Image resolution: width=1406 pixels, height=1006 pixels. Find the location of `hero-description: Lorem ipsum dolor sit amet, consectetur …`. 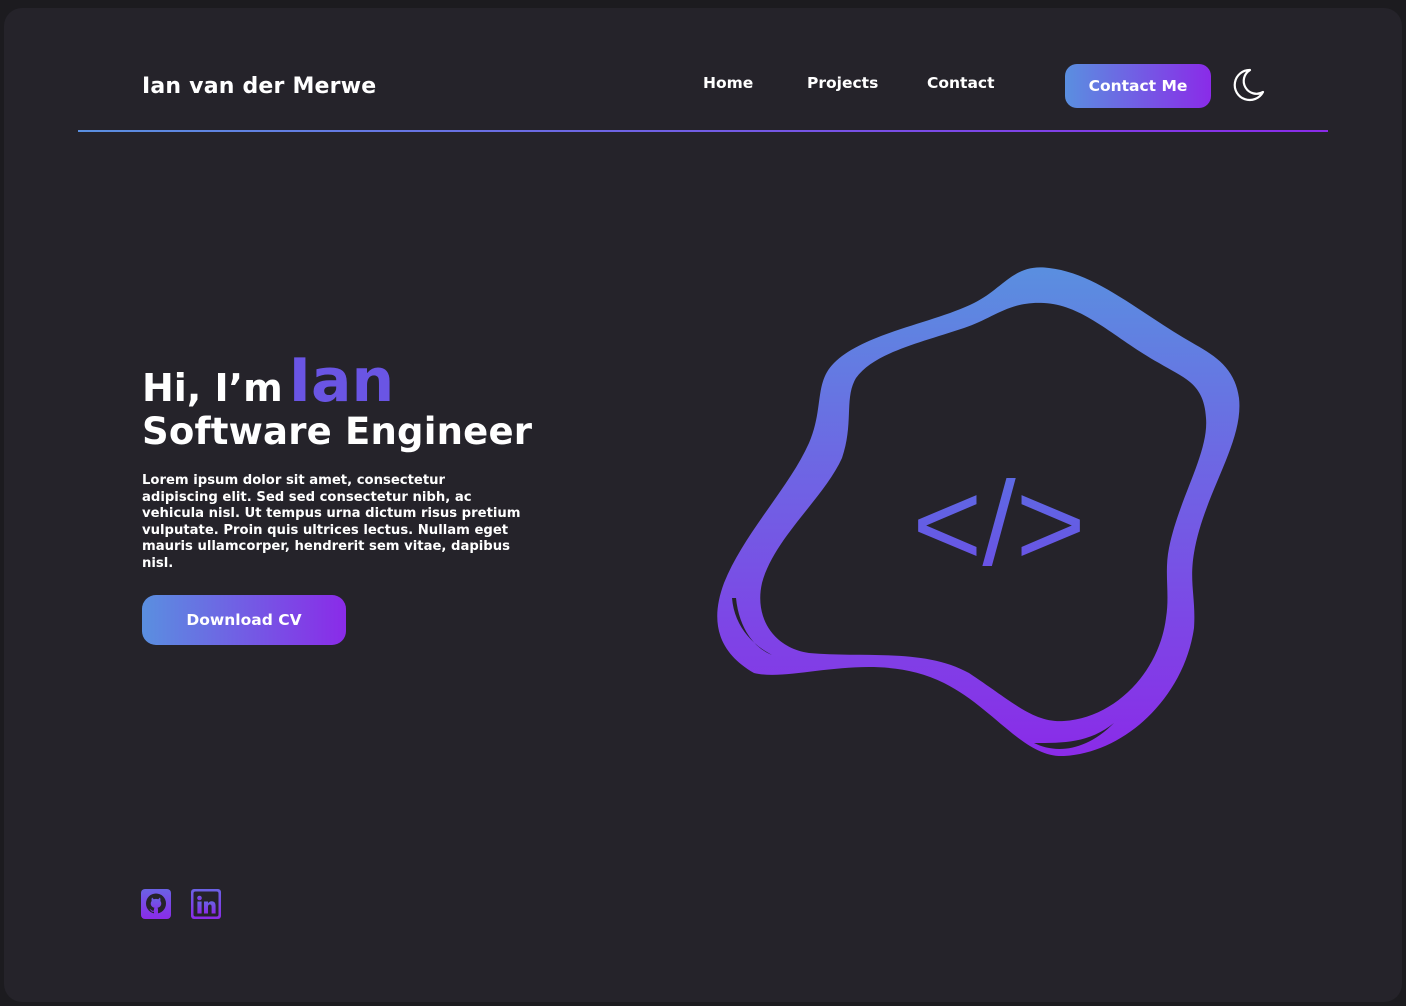

hero-description: Lorem ipsum dolor sit amet, consectetur … is located at coordinates (331, 522).